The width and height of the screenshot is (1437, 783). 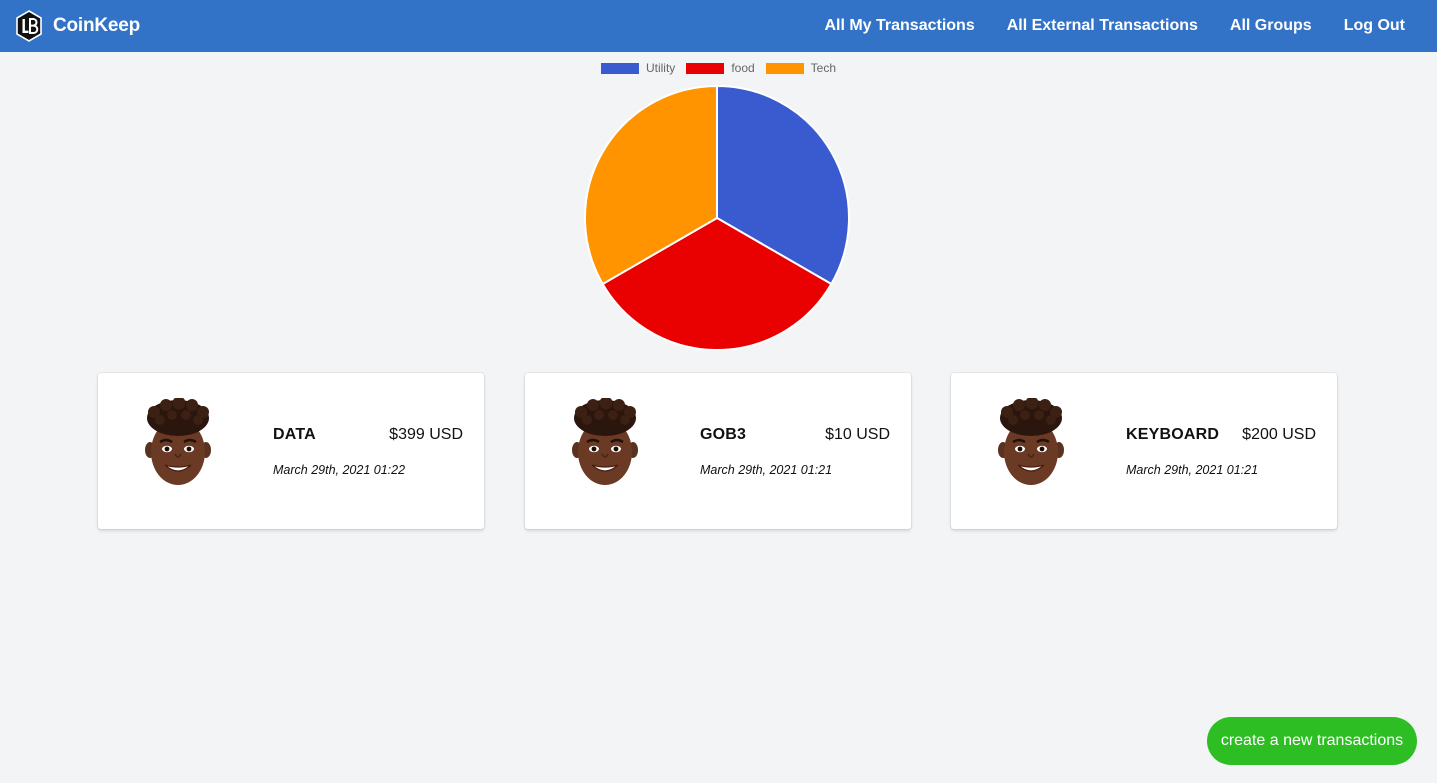 What do you see at coordinates (1144, 451) in the screenshot?
I see `transaction-card-keyboard: KEYBOARD $200 USD March 29th, 2021 01:21` at bounding box center [1144, 451].